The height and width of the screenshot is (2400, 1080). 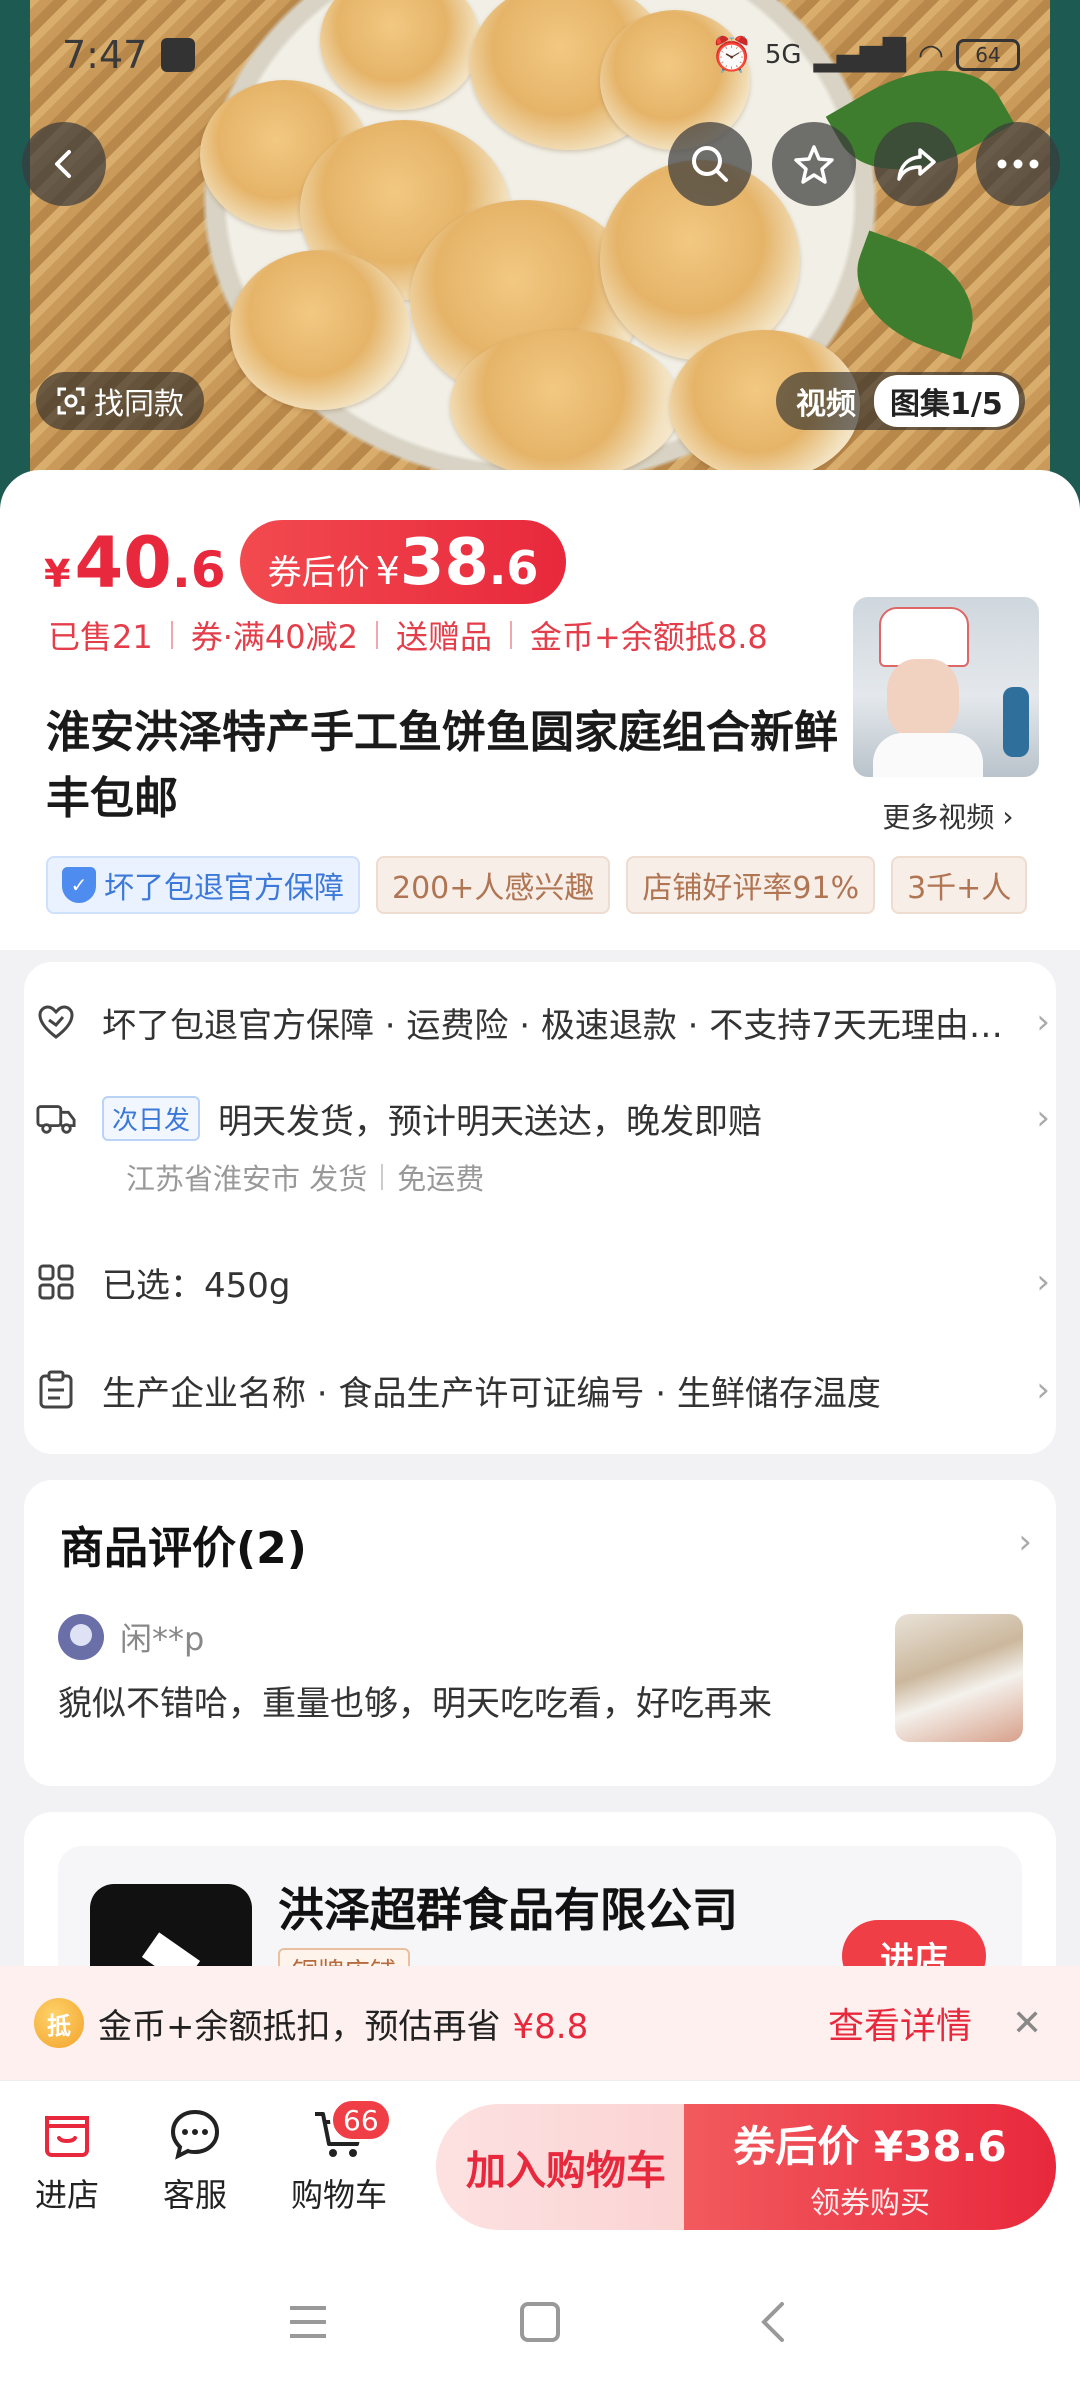 I want to click on more-videos-link: 更多视频 ›, so click(x=948, y=816).